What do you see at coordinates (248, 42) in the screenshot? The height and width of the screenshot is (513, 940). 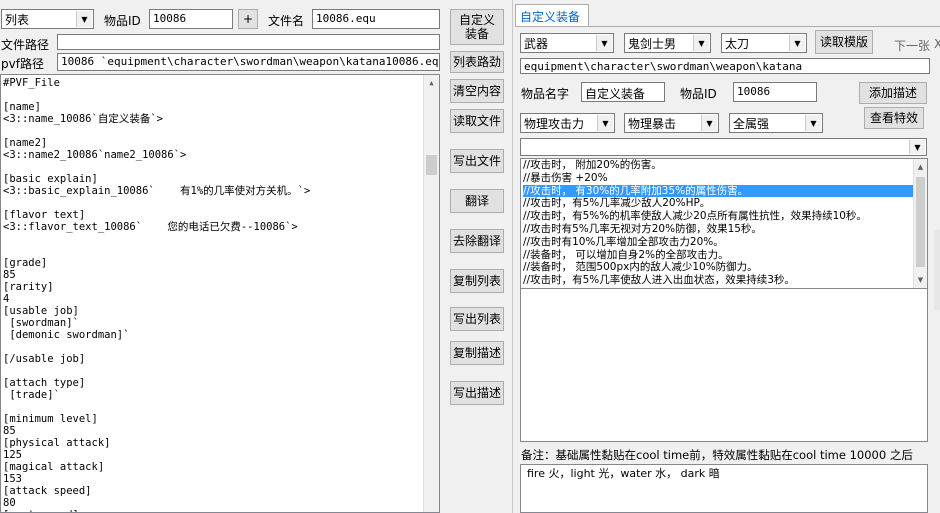 I see `filepath-field` at bounding box center [248, 42].